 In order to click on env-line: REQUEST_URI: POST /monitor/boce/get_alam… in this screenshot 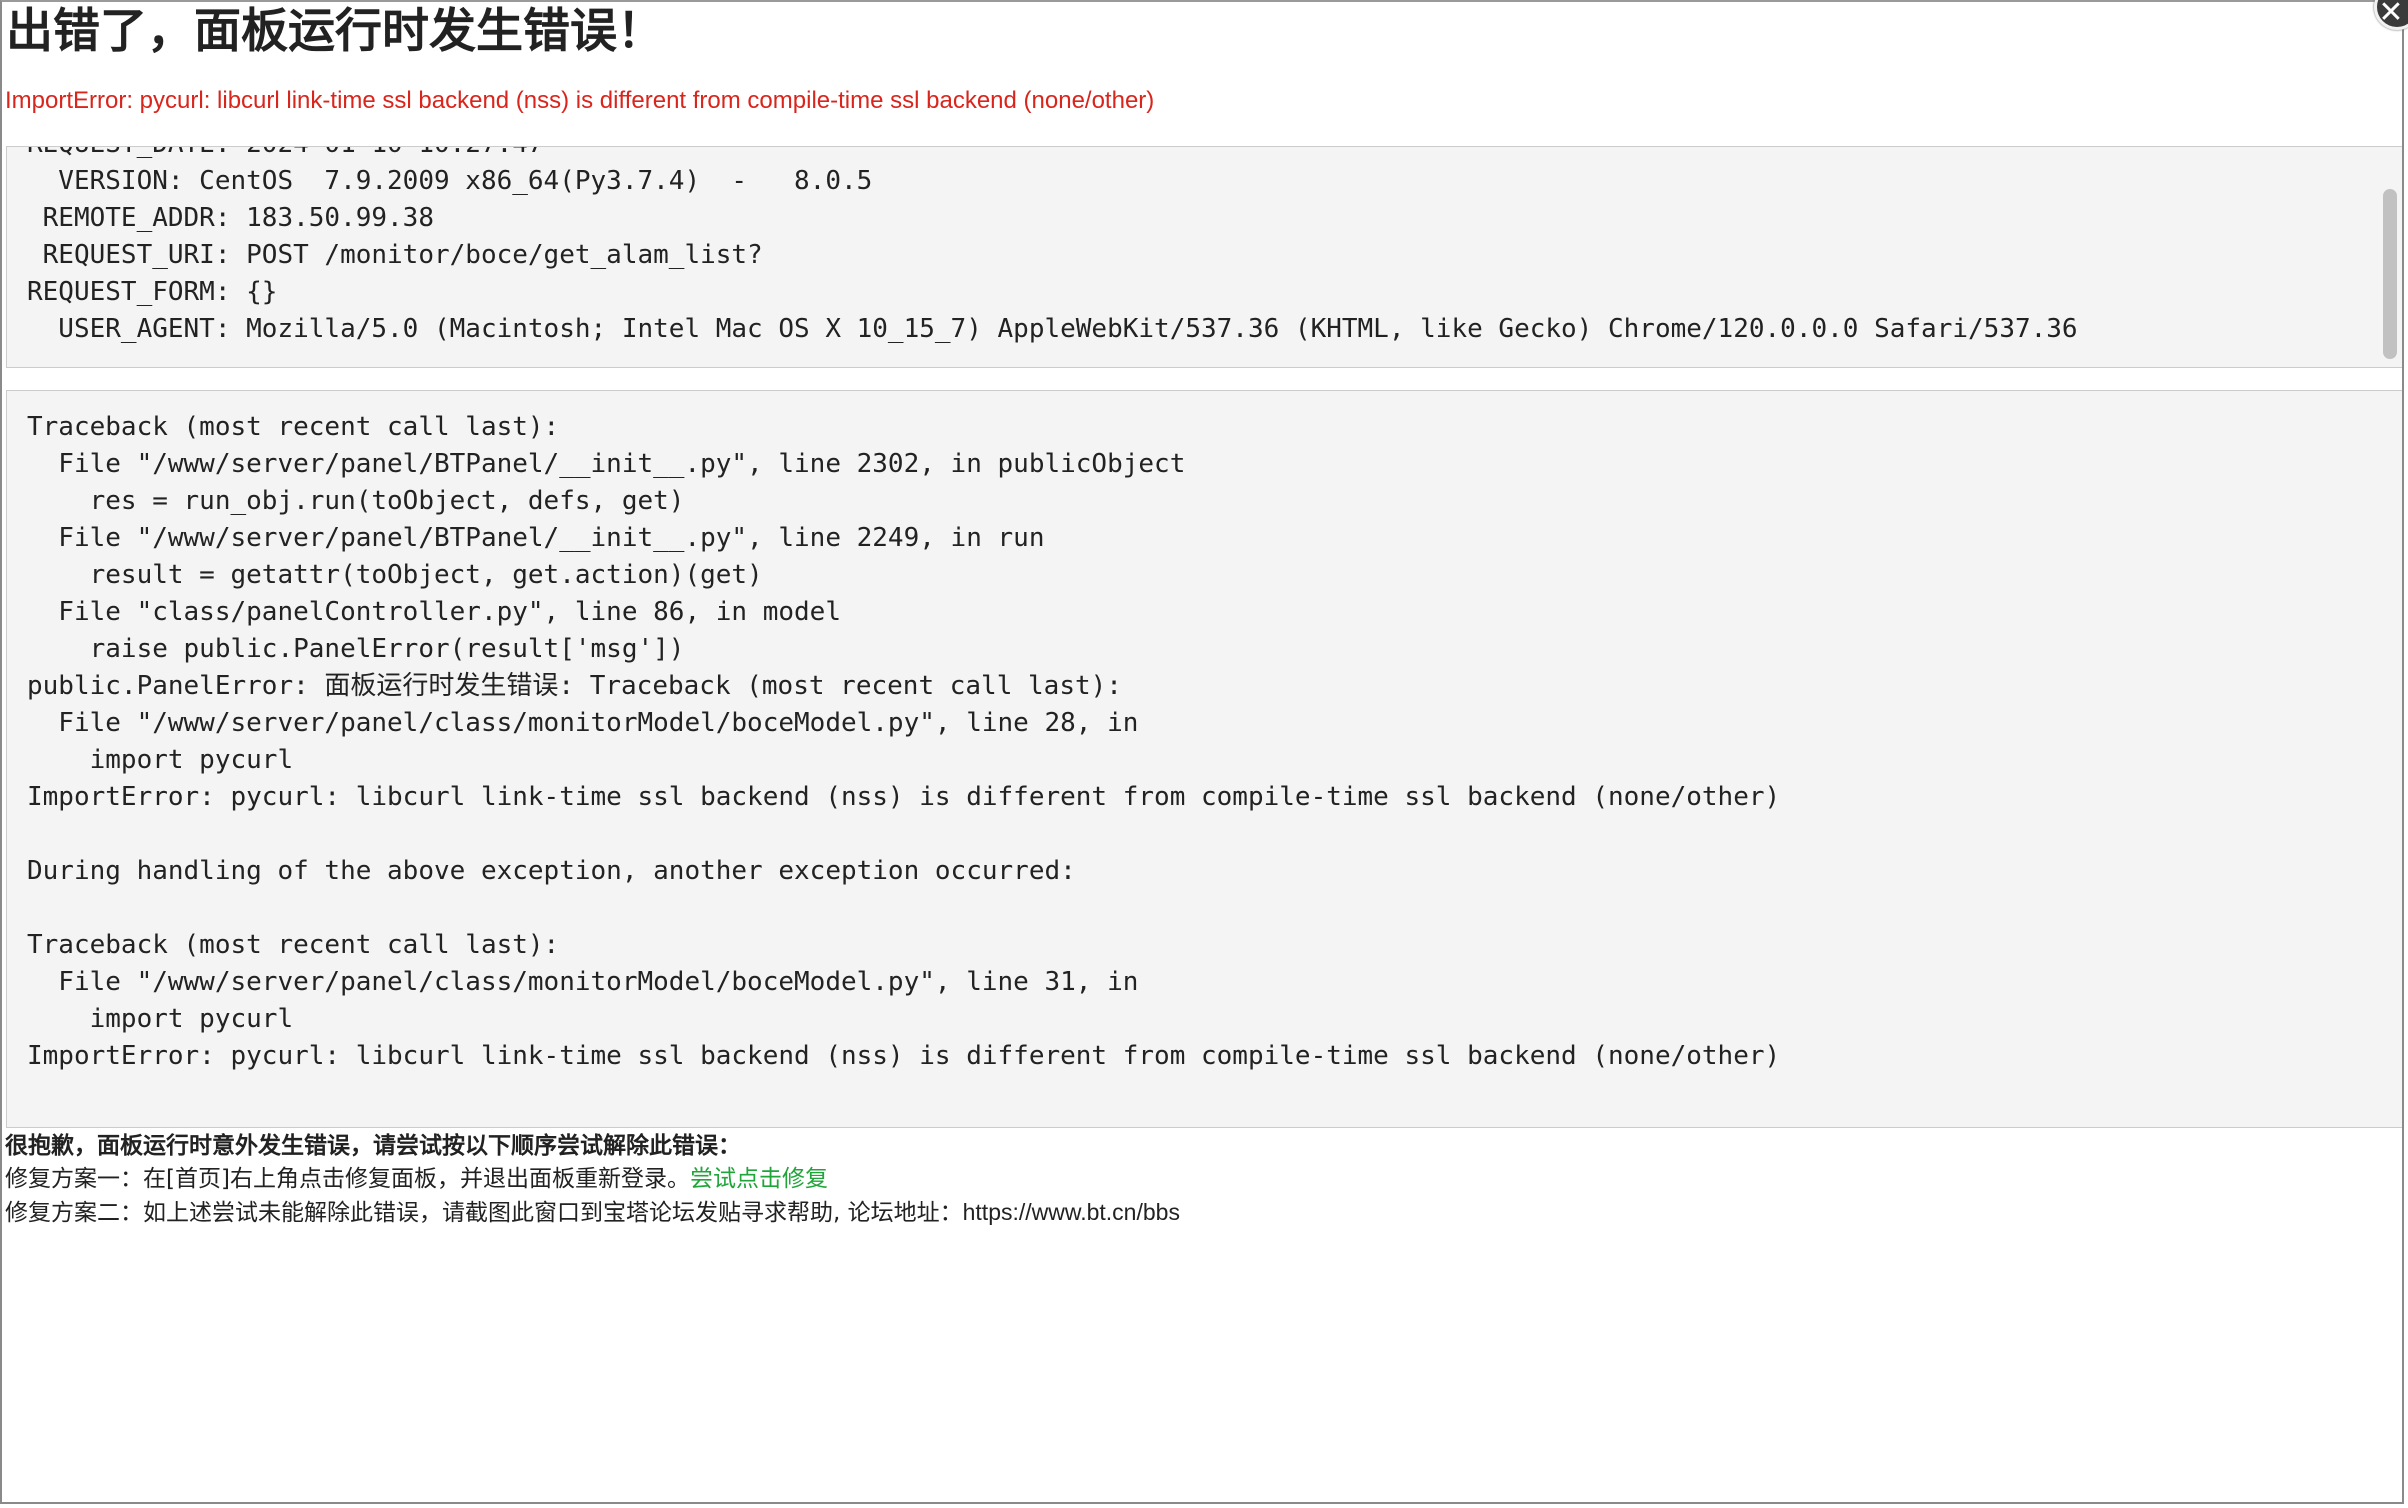, I will do `click(395, 255)`.